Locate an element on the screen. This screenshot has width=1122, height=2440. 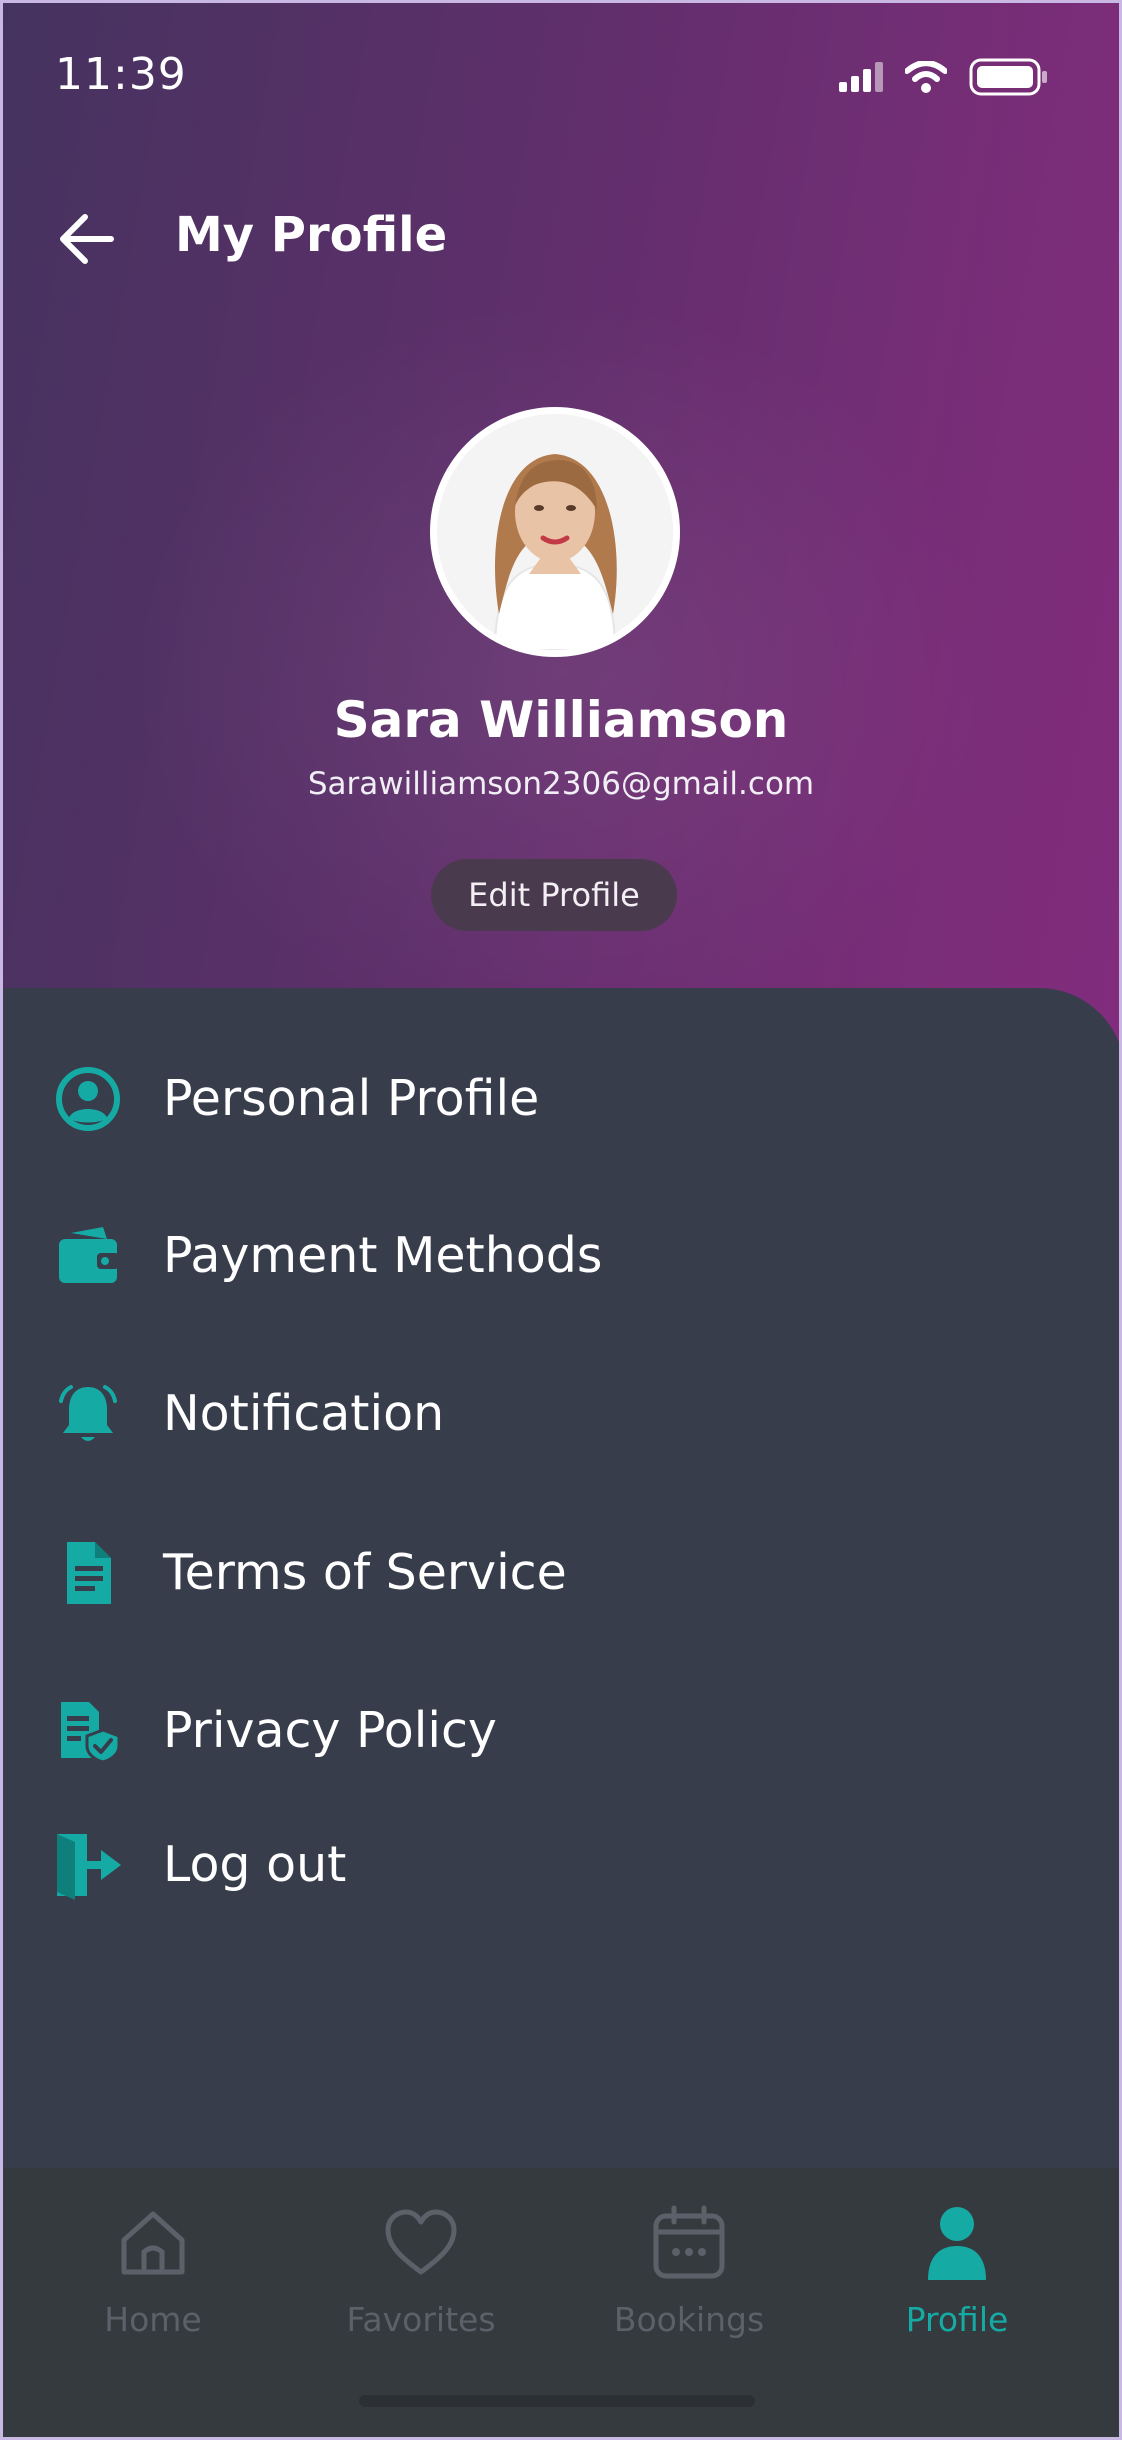
document-shield-icon is located at coordinates (88, 1731).